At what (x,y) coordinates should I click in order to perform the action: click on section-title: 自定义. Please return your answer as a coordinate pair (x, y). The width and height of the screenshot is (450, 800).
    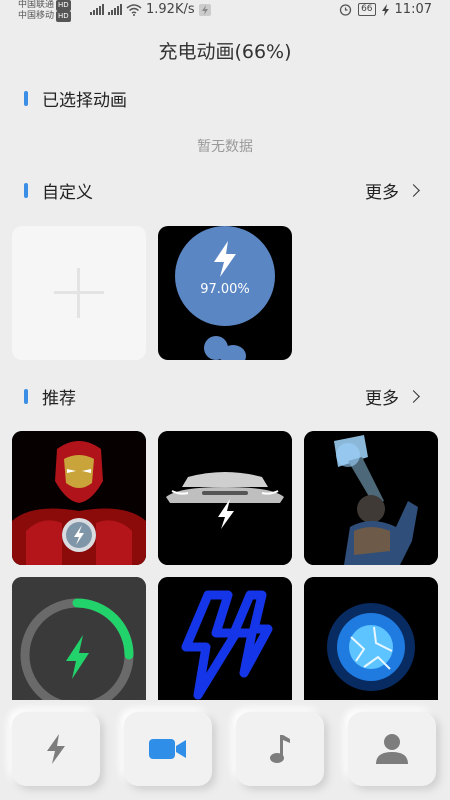
    Looking at the image, I should click on (67, 192).